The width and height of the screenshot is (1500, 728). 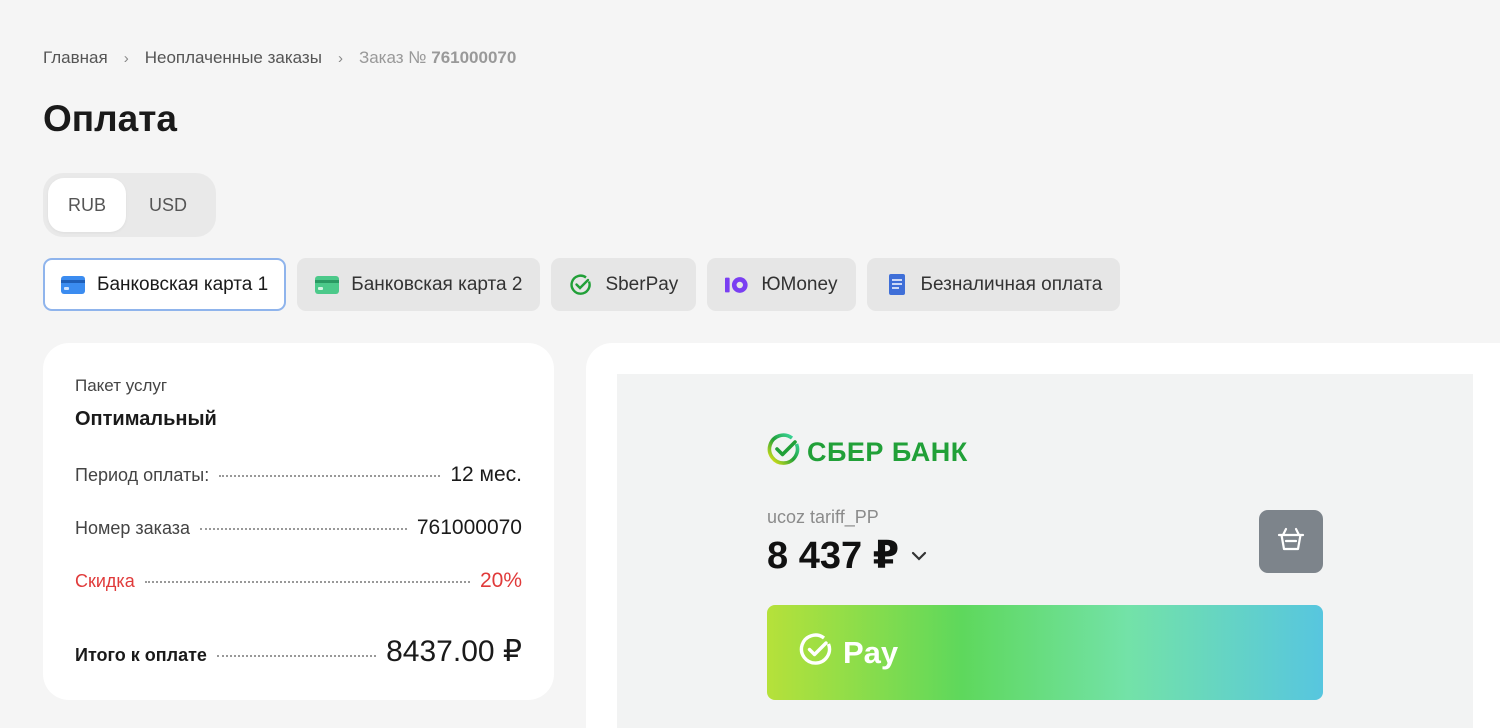 I want to click on discount-row: Скидка 20%, so click(x=298, y=581).